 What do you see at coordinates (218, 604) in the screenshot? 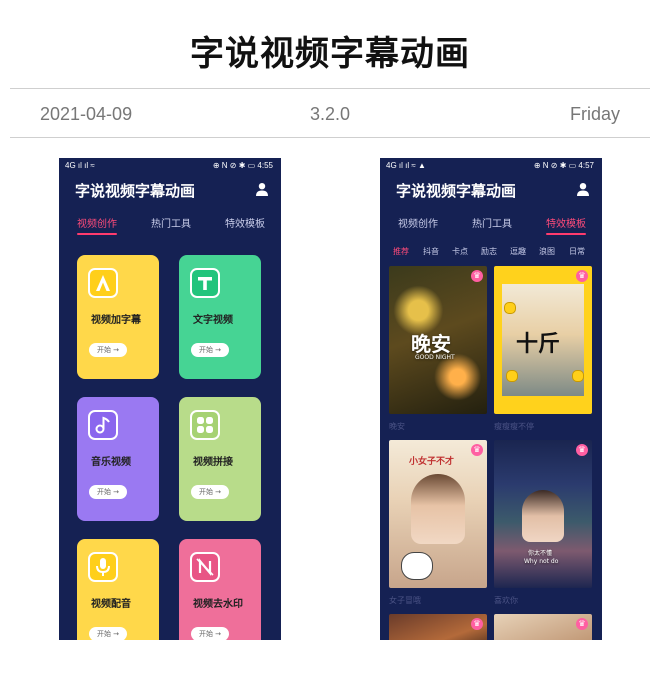
I see `card-label: 视频去水印` at bounding box center [218, 604].